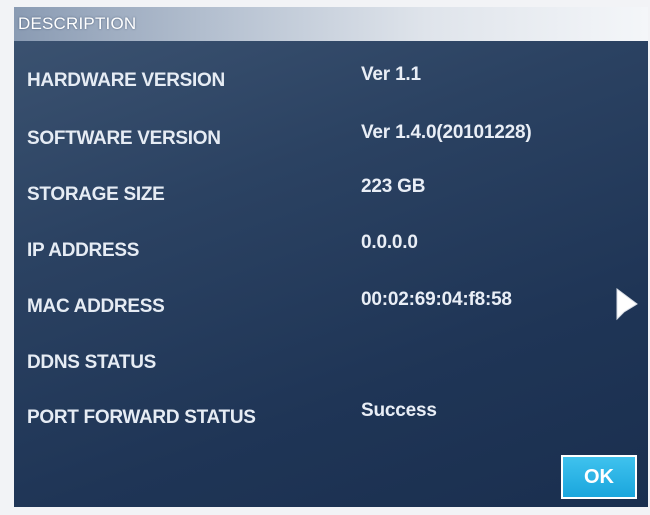 The height and width of the screenshot is (515, 650). I want to click on dialog-title: DESCRIPTION, so click(77, 23).